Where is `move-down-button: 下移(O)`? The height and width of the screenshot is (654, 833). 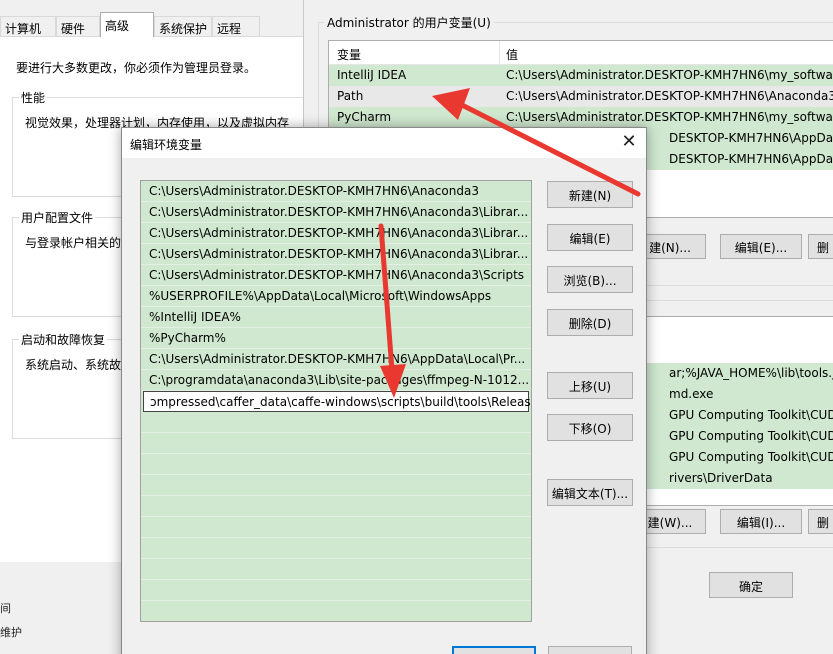 move-down-button: 下移(O) is located at coordinates (590, 427).